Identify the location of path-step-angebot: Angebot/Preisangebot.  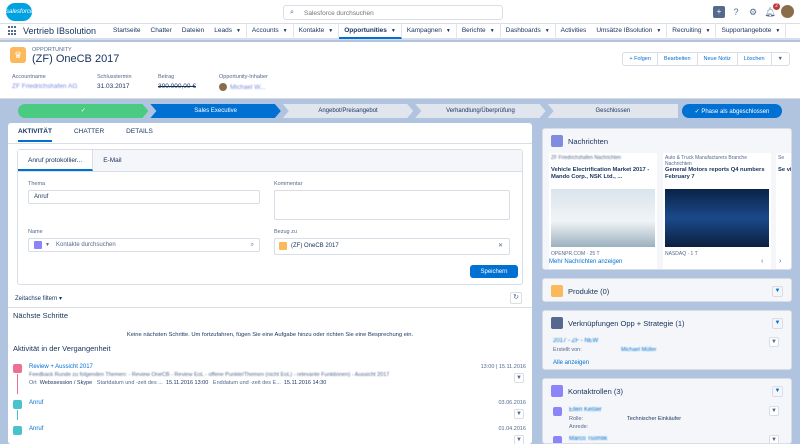
(348, 111).